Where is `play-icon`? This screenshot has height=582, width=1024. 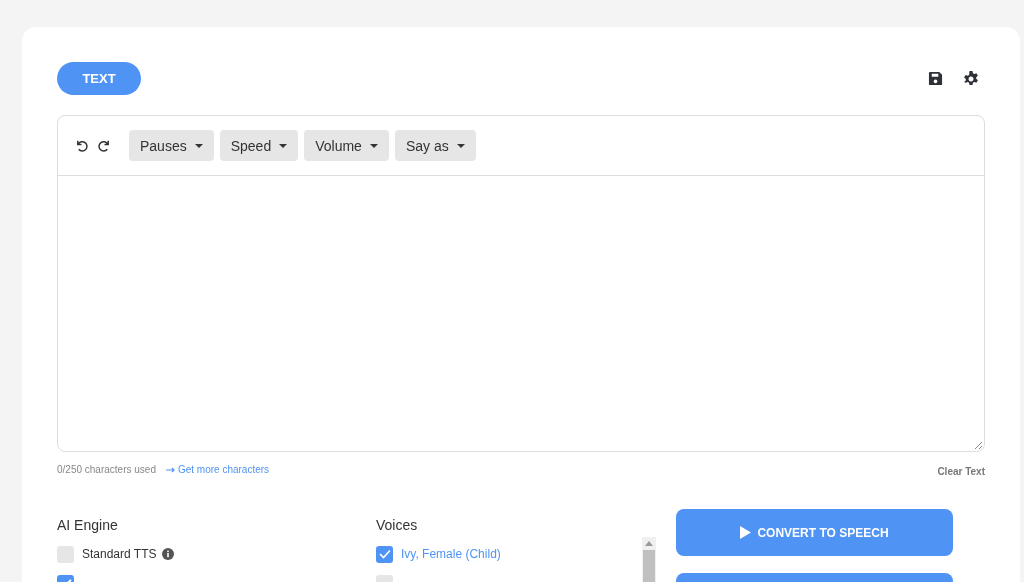
play-icon is located at coordinates (746, 532).